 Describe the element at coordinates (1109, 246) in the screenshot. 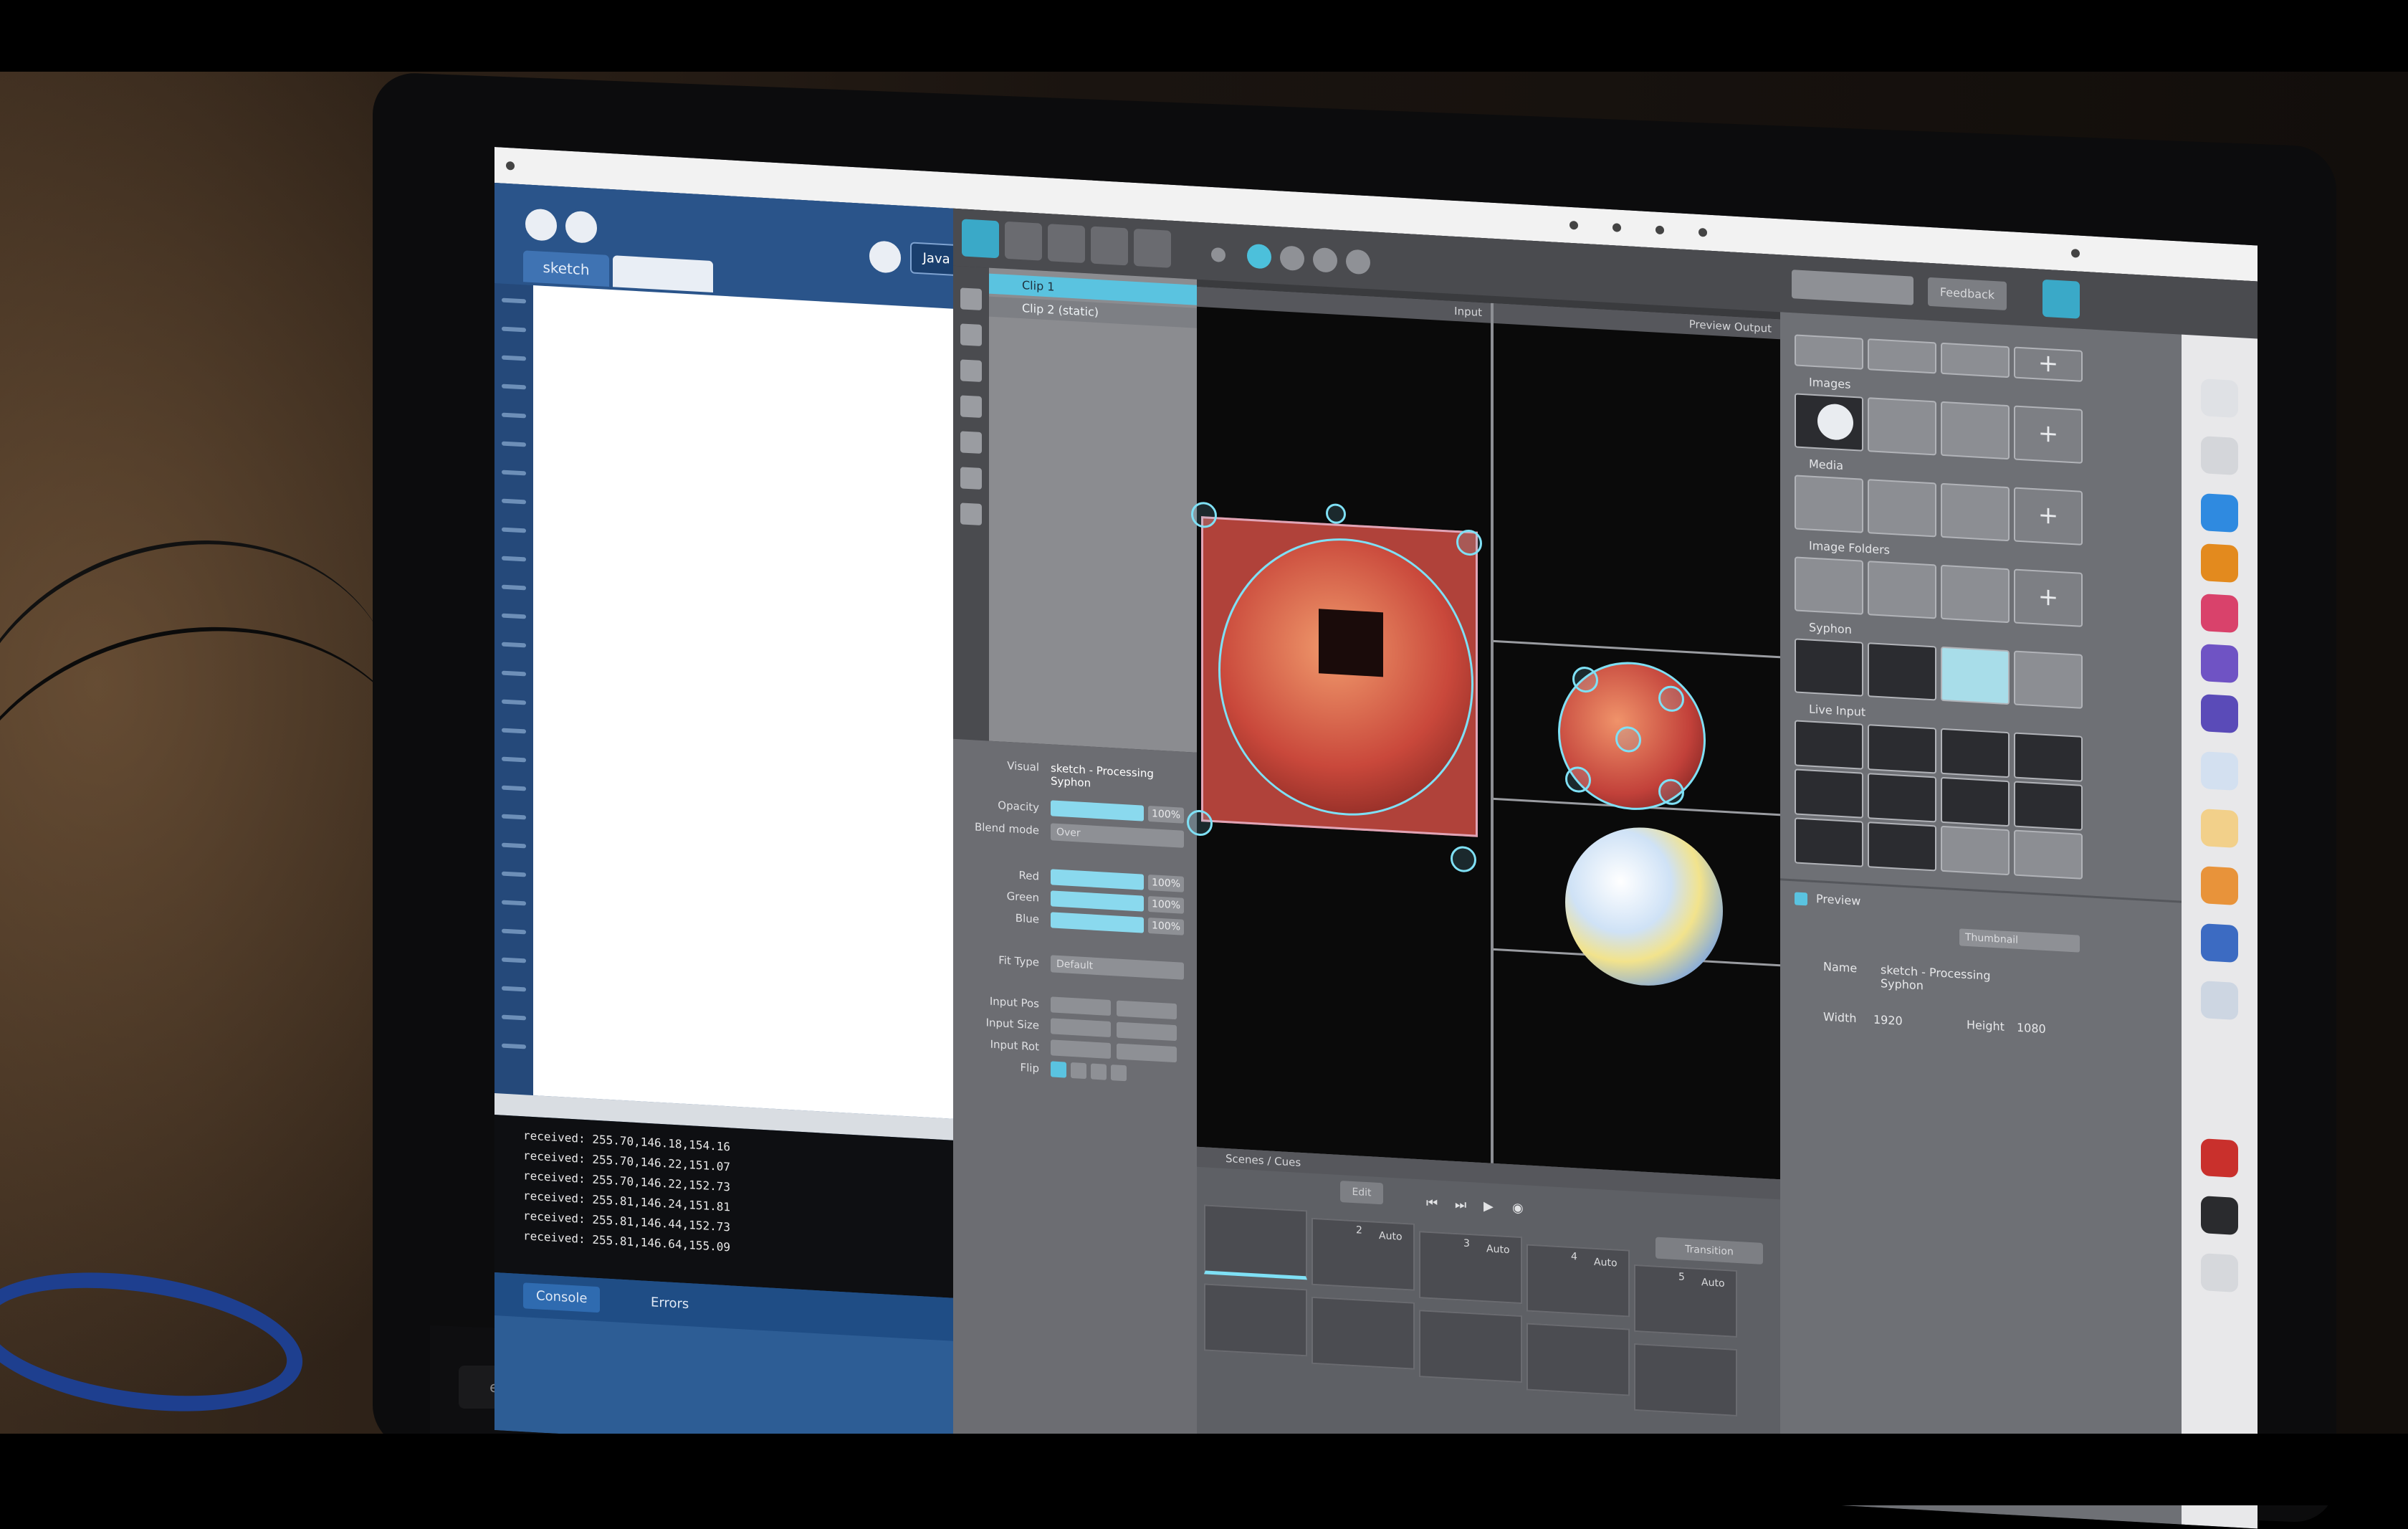

I see `effects-tool-button` at that location.